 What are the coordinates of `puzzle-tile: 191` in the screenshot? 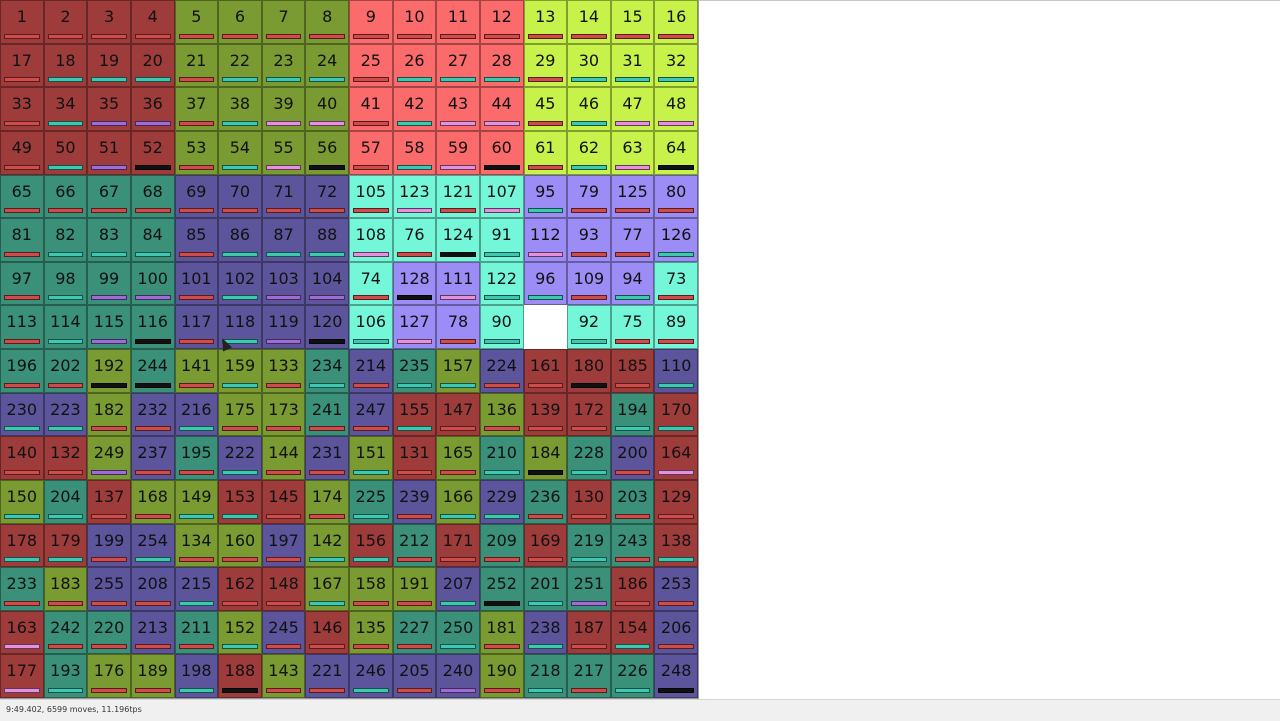 It's located at (414, 589).